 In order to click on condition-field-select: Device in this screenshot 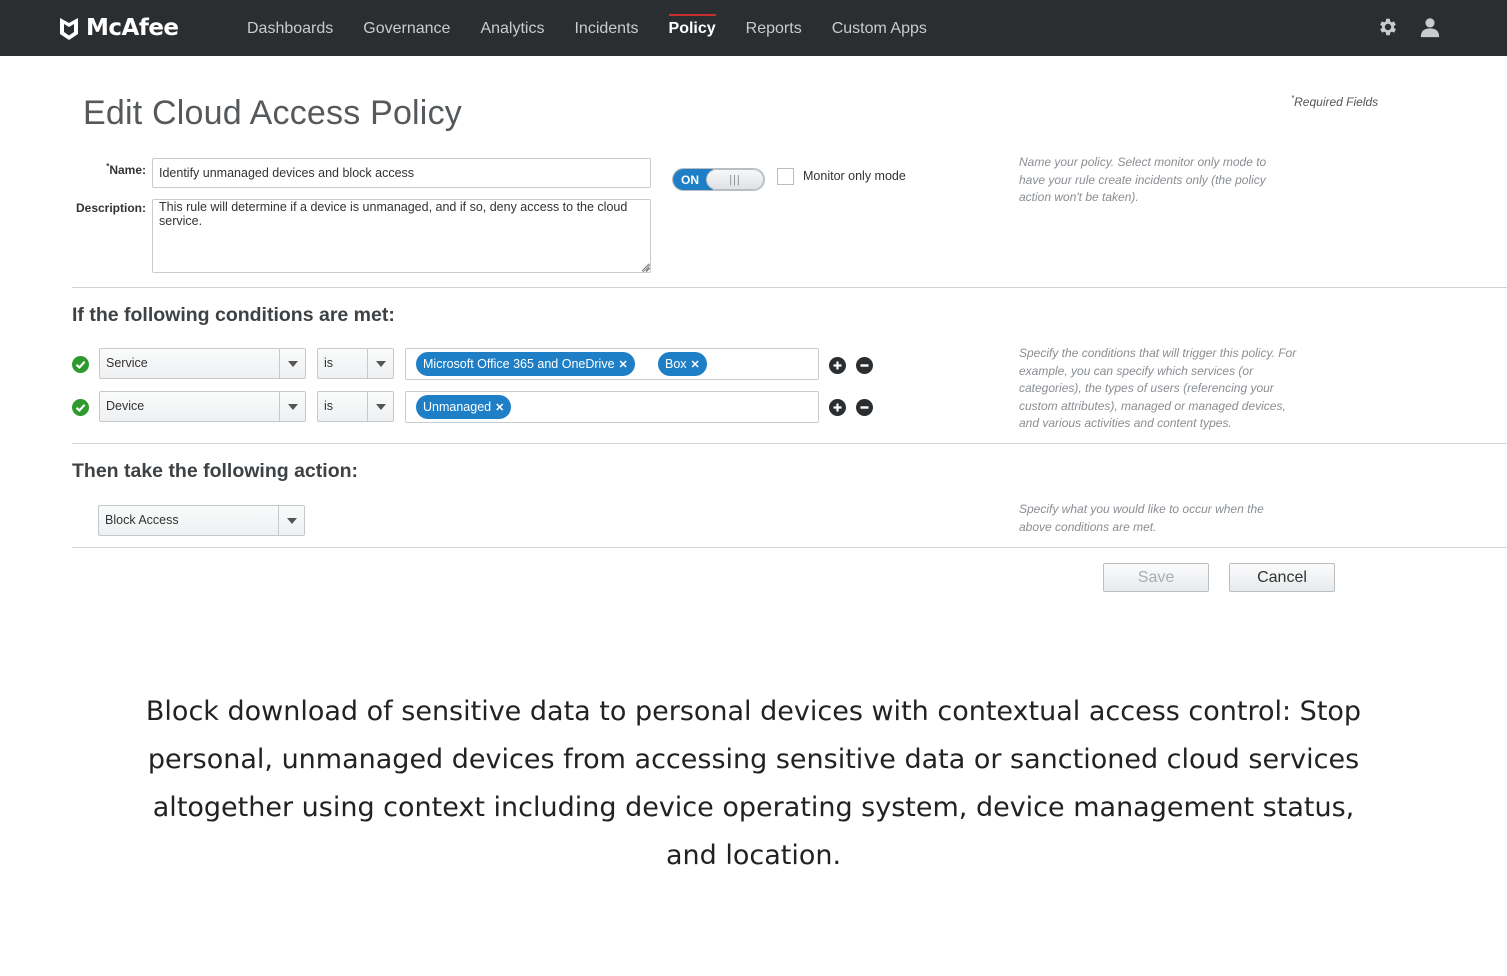, I will do `click(202, 406)`.